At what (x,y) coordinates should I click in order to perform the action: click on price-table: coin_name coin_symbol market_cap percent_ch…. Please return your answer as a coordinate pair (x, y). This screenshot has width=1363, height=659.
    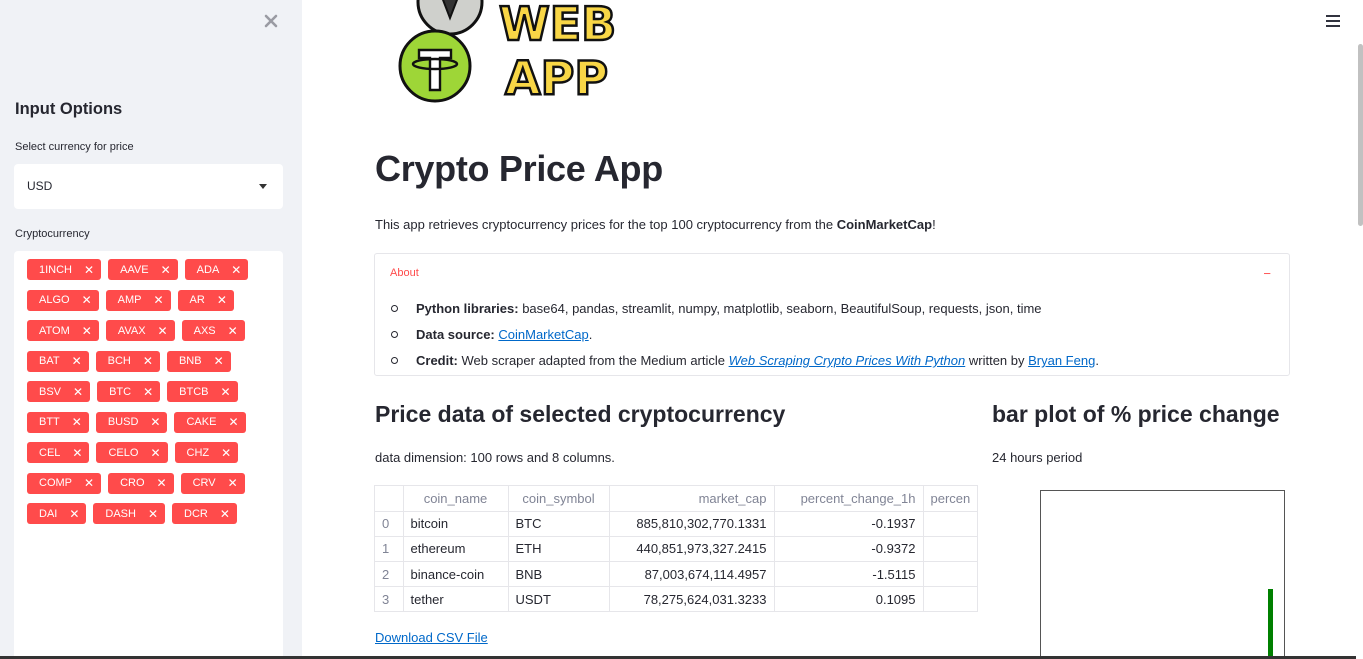
    Looking at the image, I should click on (676, 548).